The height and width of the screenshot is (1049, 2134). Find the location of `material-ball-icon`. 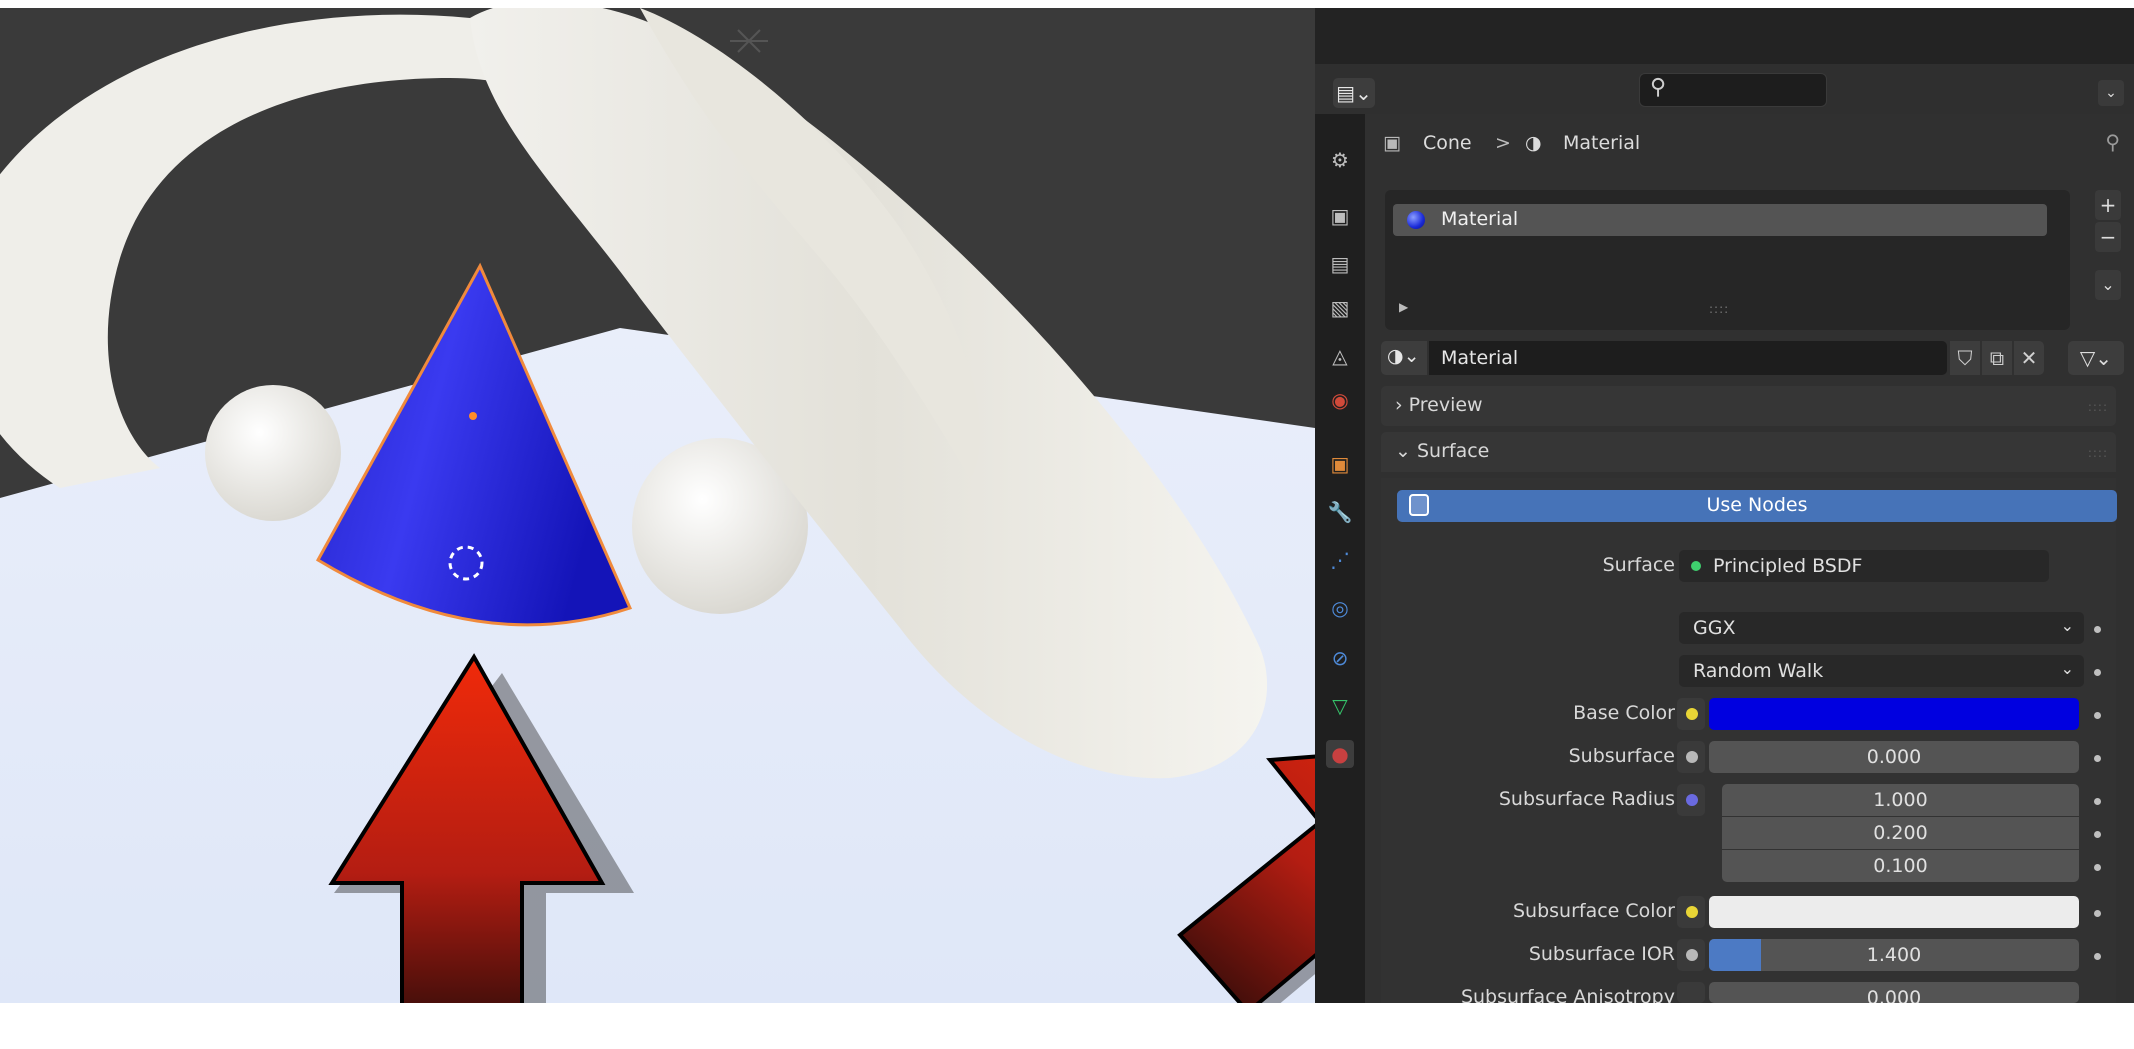

material-ball-icon is located at coordinates (1416, 220).